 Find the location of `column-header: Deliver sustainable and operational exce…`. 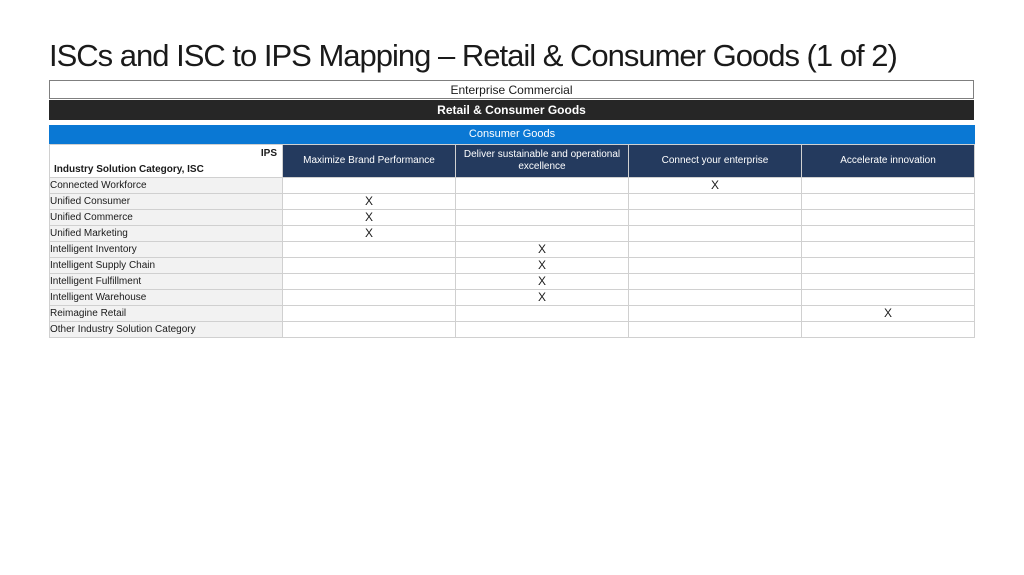

column-header: Deliver sustainable and operational exce… is located at coordinates (542, 161).